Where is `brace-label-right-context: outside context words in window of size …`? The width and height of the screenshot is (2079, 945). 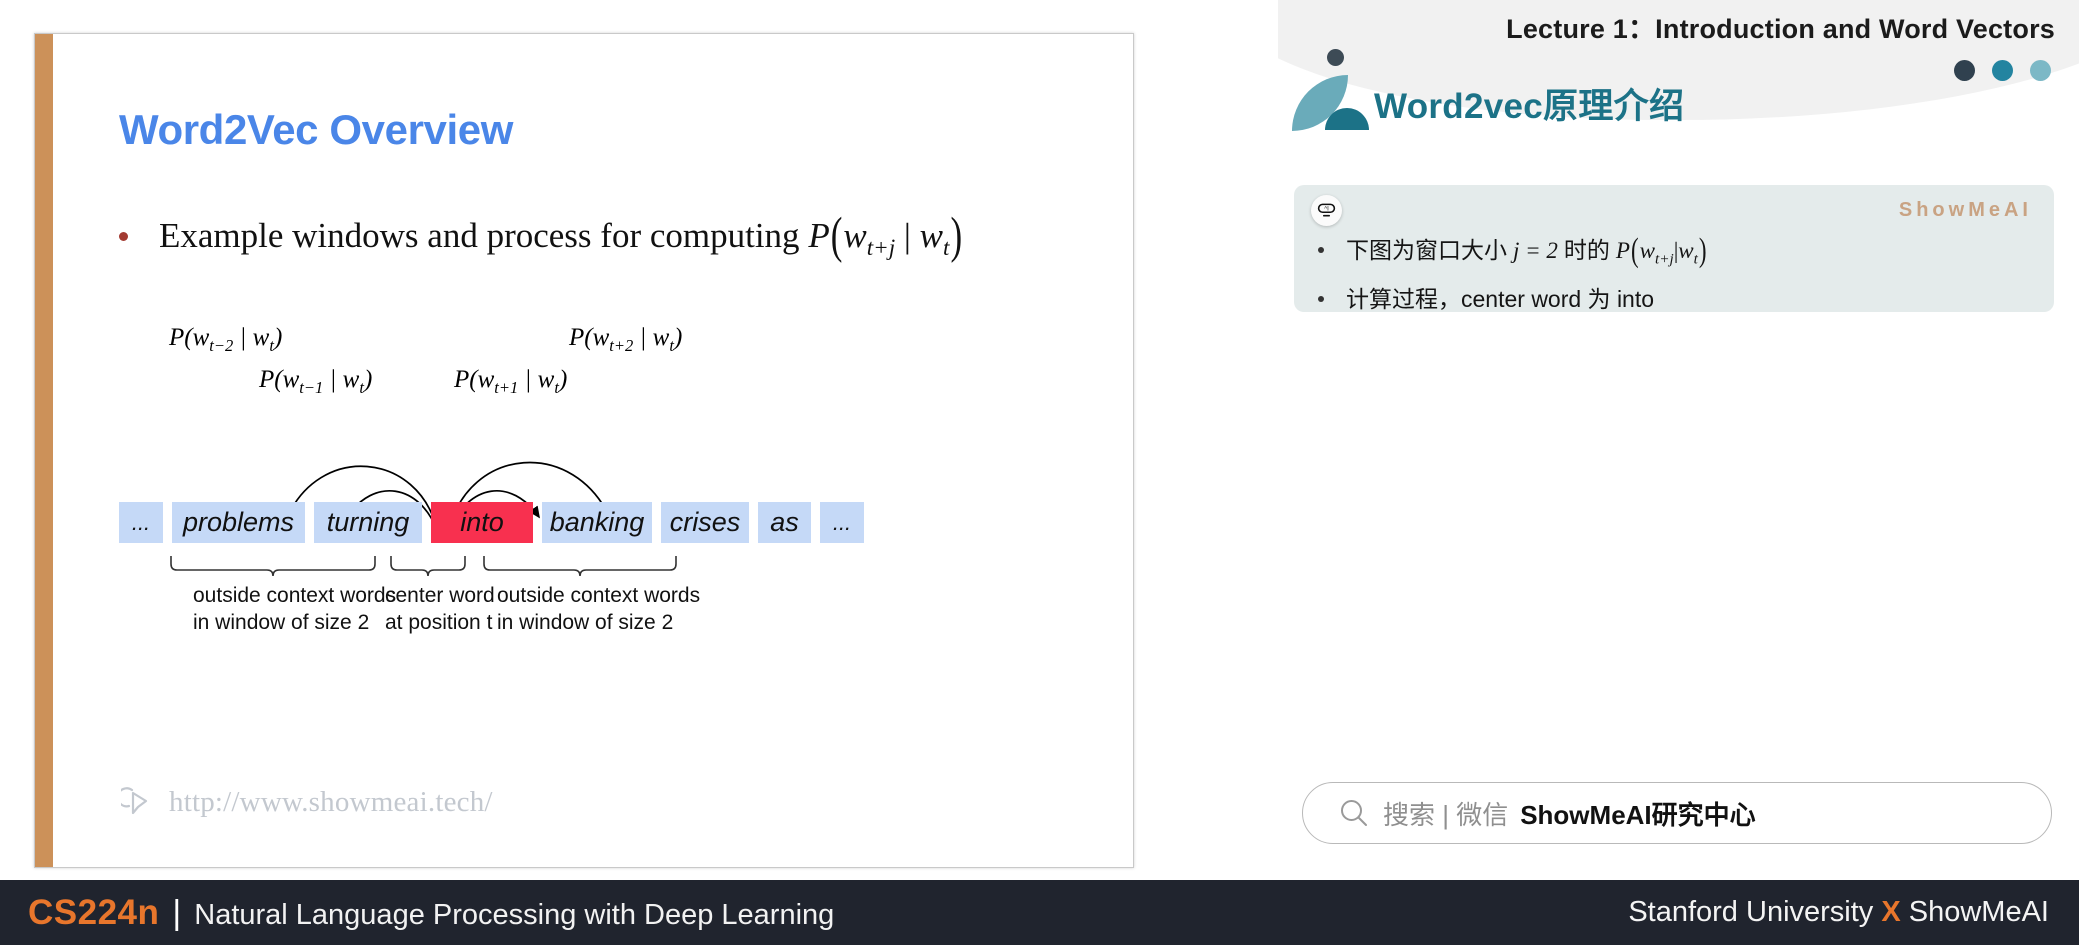
brace-label-right-context: outside context words in window of size … is located at coordinates (598, 609).